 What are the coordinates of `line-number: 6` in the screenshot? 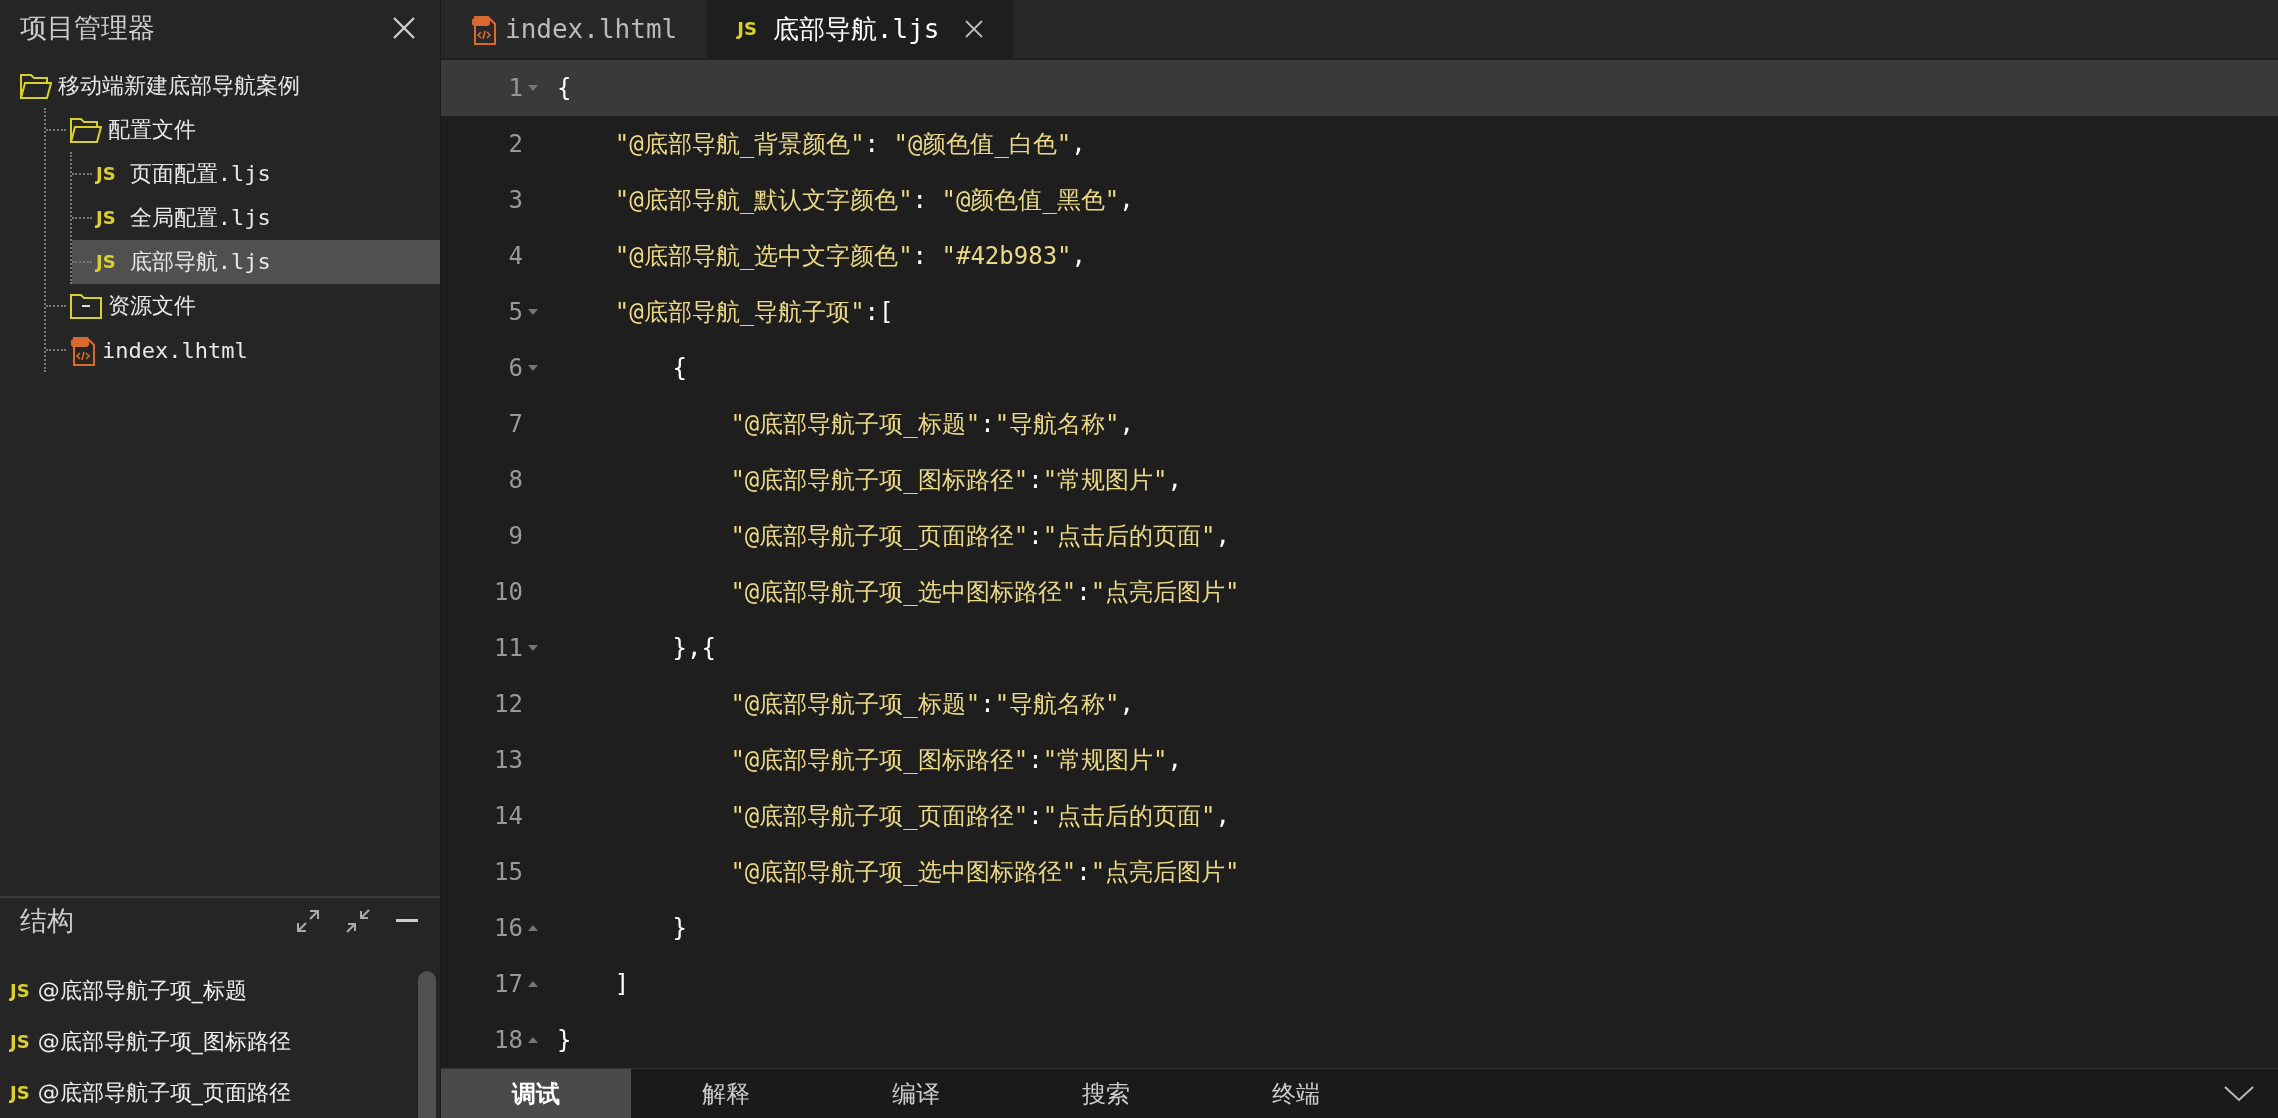 It's located at (515, 368).